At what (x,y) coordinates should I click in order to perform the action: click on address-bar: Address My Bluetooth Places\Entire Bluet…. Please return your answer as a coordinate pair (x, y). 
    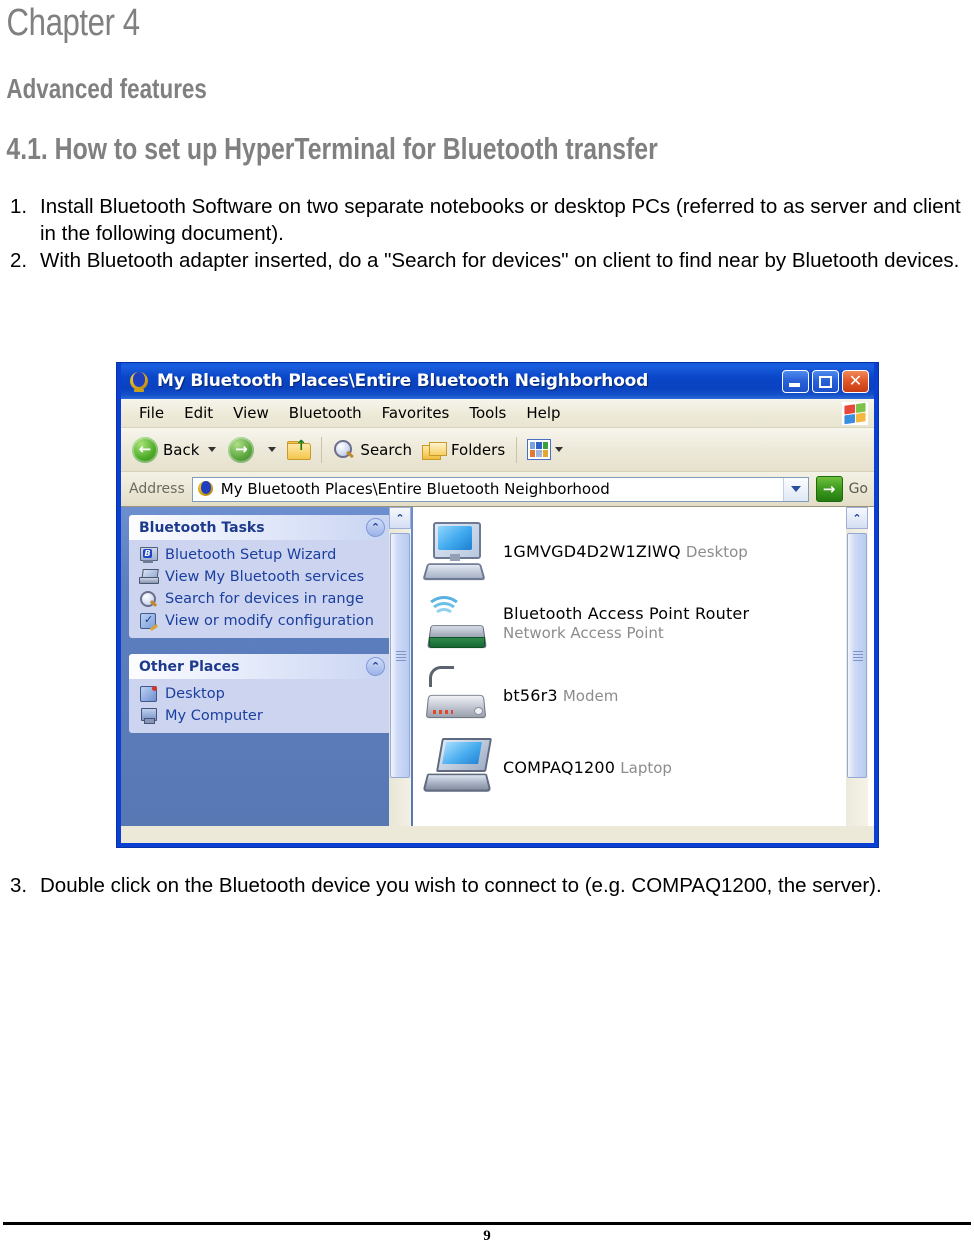
    Looking at the image, I should click on (497, 489).